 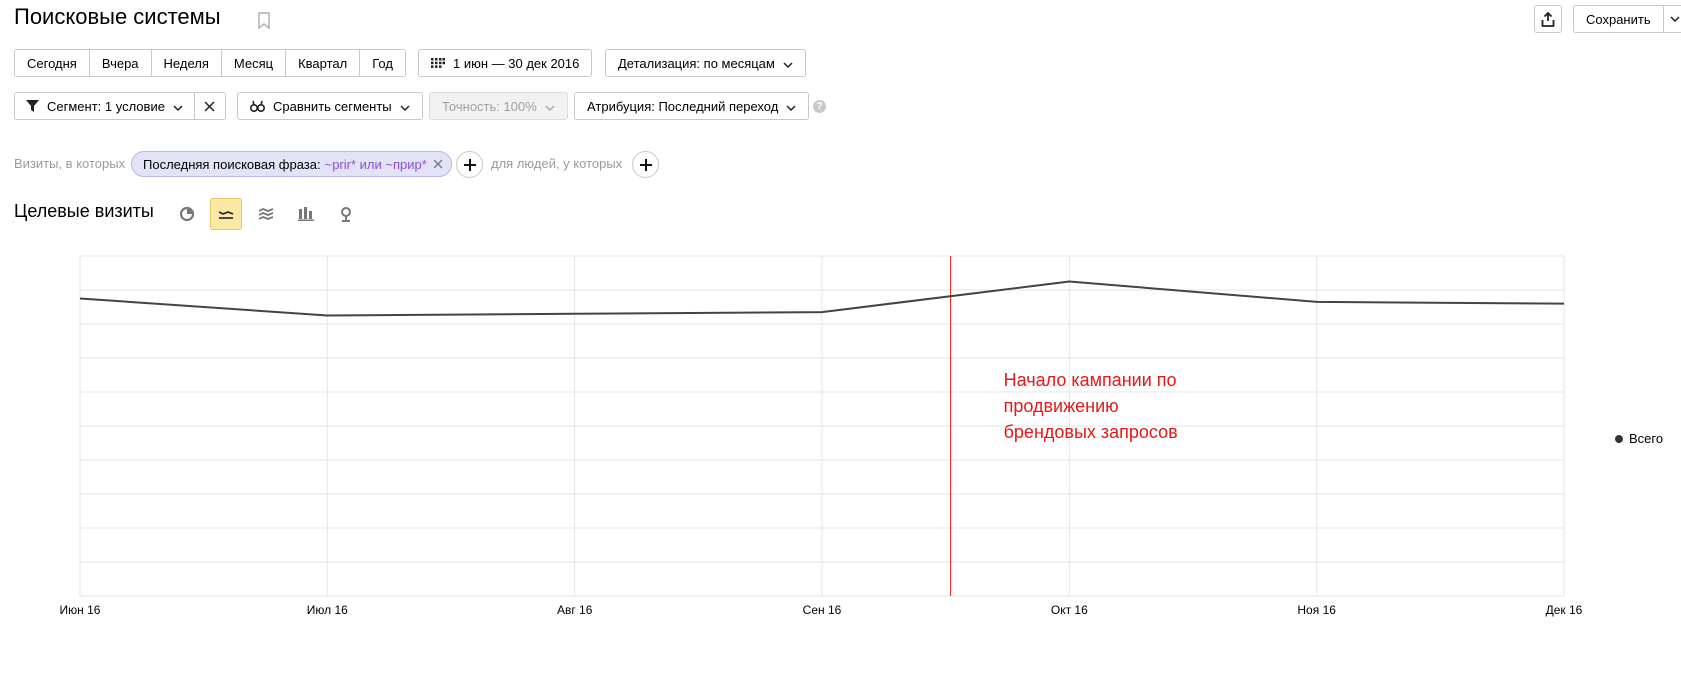 What do you see at coordinates (1646, 438) in the screenshot?
I see `legend-label: Всего` at bounding box center [1646, 438].